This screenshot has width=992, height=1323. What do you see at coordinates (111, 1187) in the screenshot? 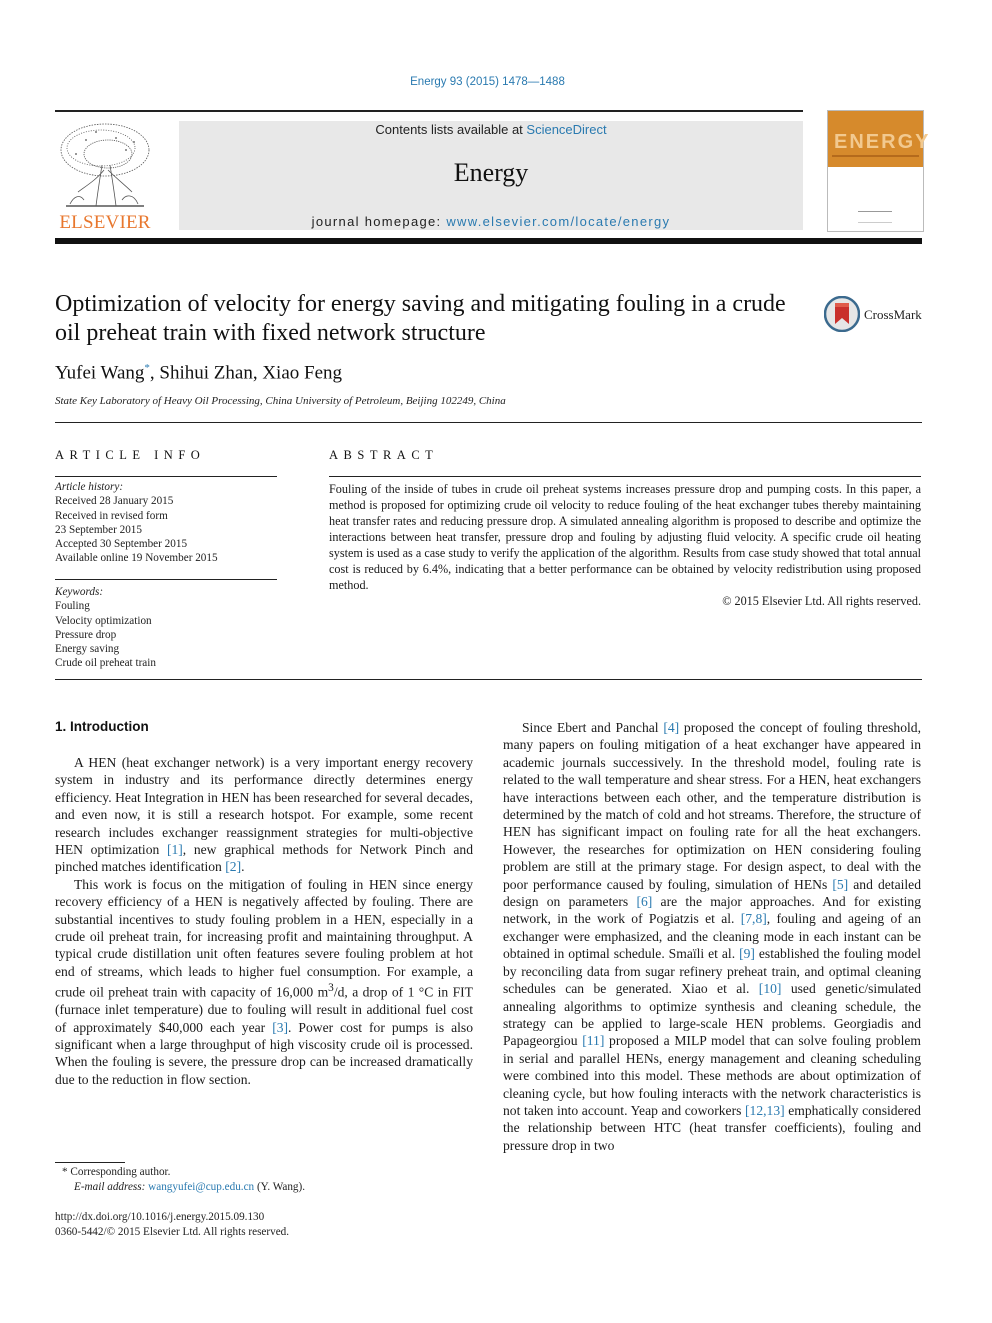
I see `email-label: E-mail address:` at bounding box center [111, 1187].